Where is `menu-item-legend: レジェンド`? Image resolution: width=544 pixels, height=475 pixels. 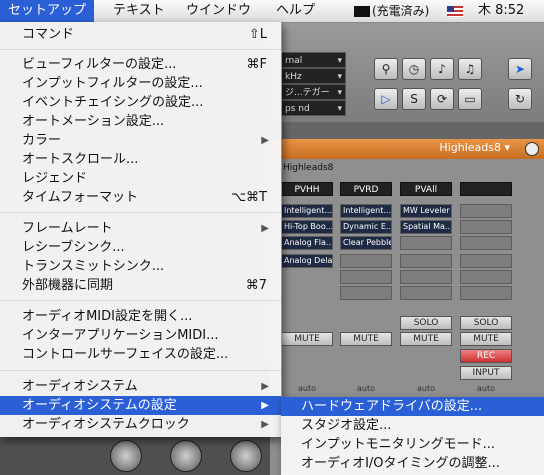 menu-item-legend: レジェンド is located at coordinates (140, 178).